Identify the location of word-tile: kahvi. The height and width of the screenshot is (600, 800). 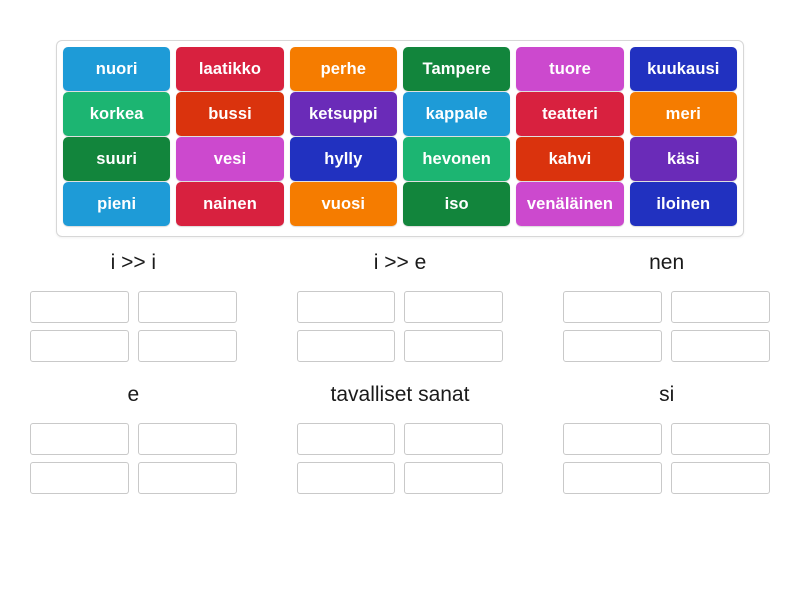
(570, 159).